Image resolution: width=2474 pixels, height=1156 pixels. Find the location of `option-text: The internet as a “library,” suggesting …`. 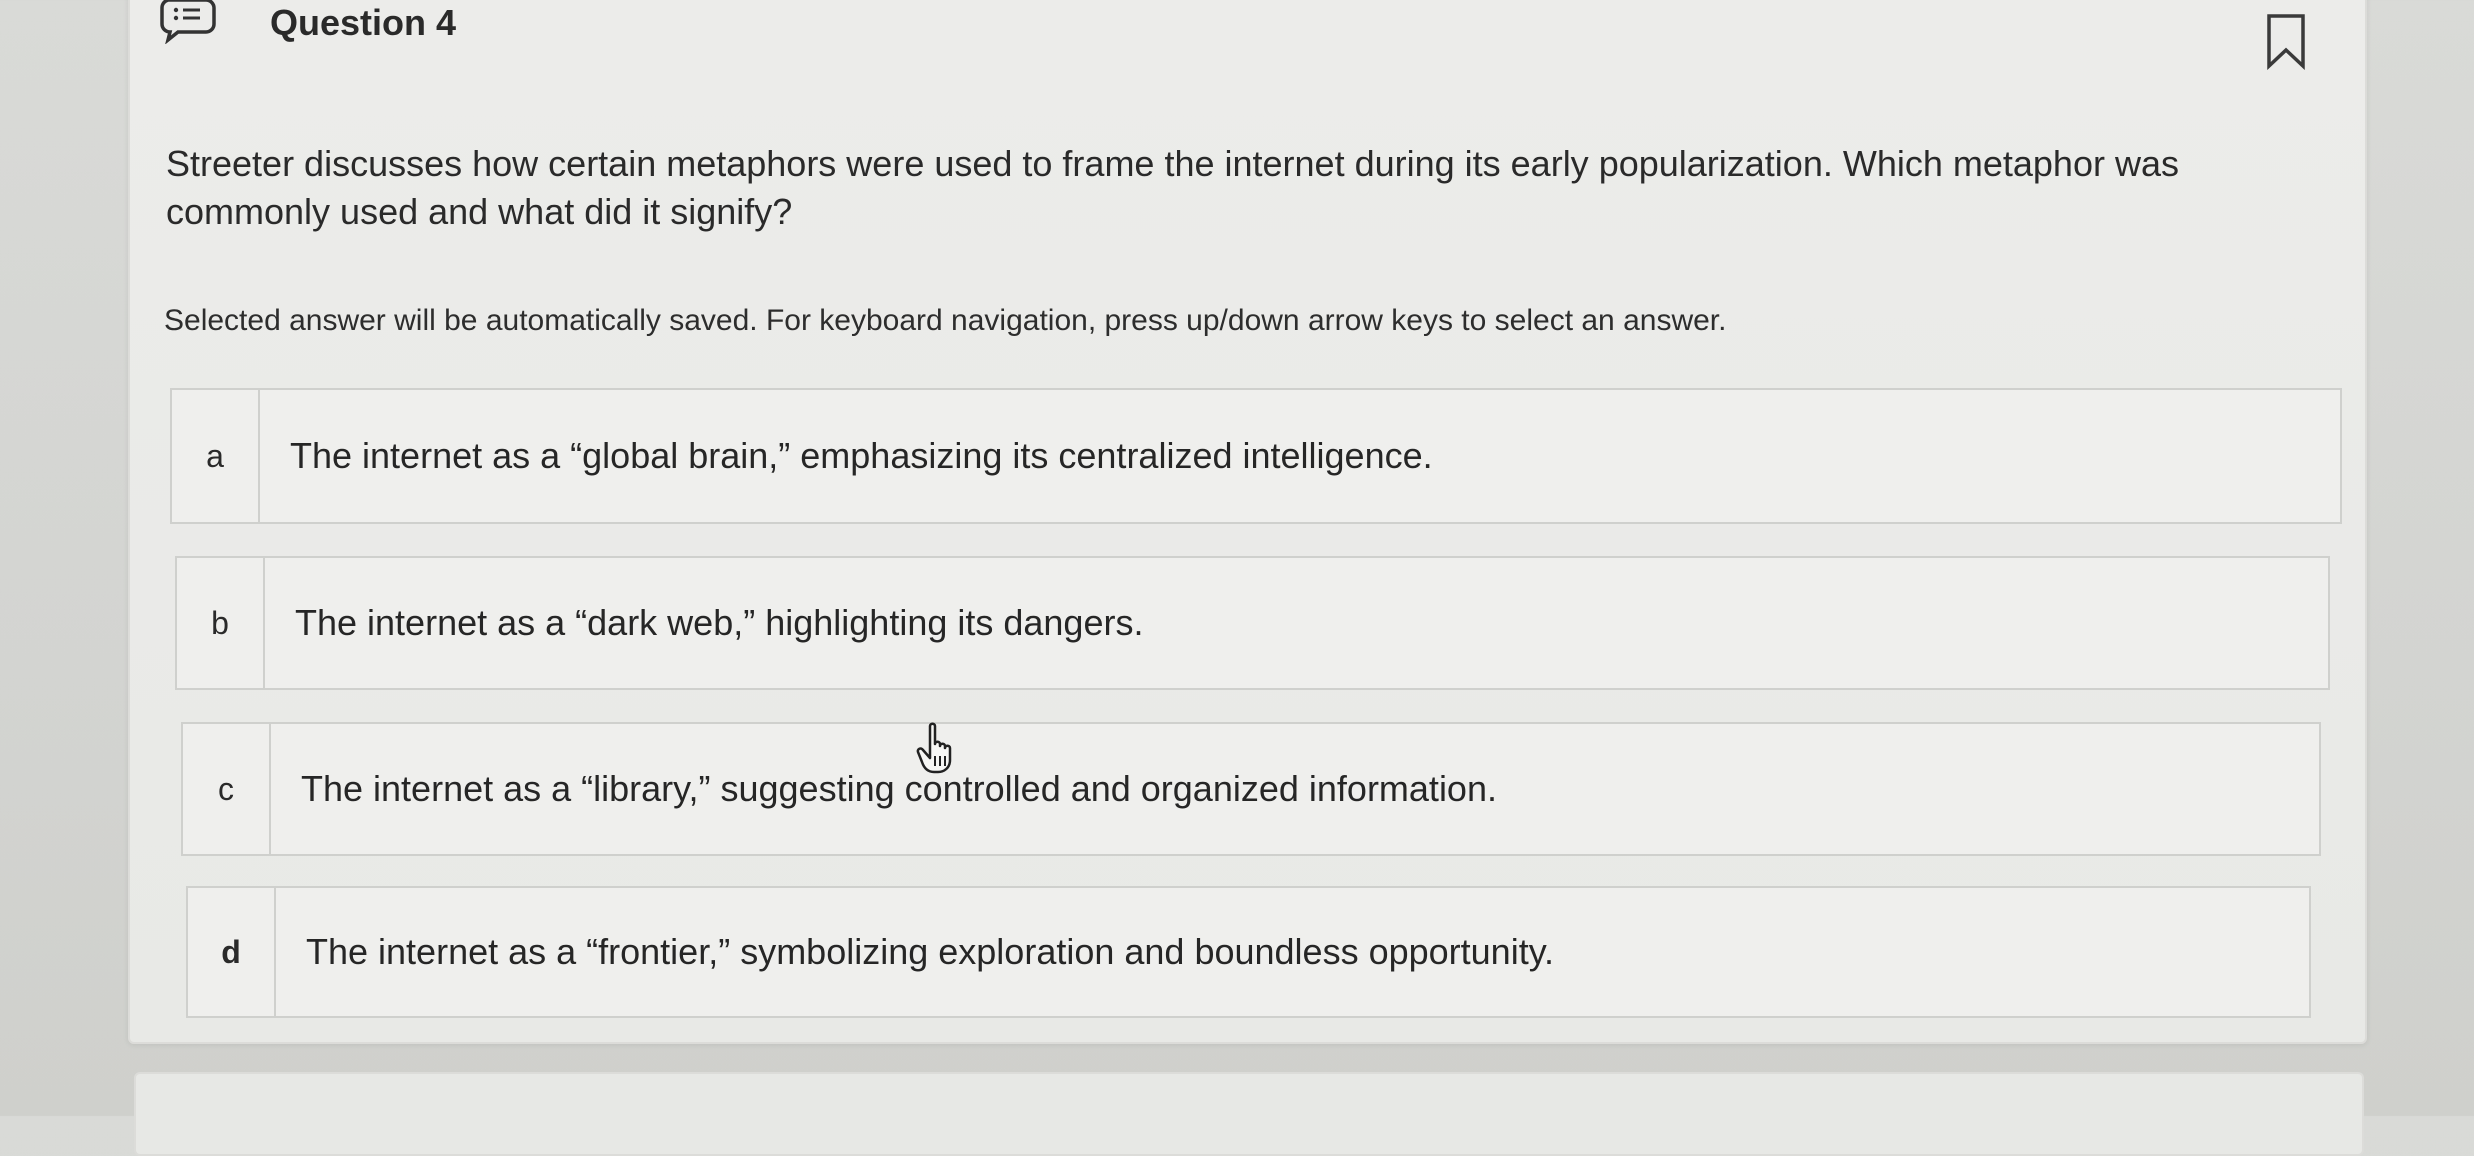

option-text: The internet as a “library,” suggesting … is located at coordinates (899, 788).